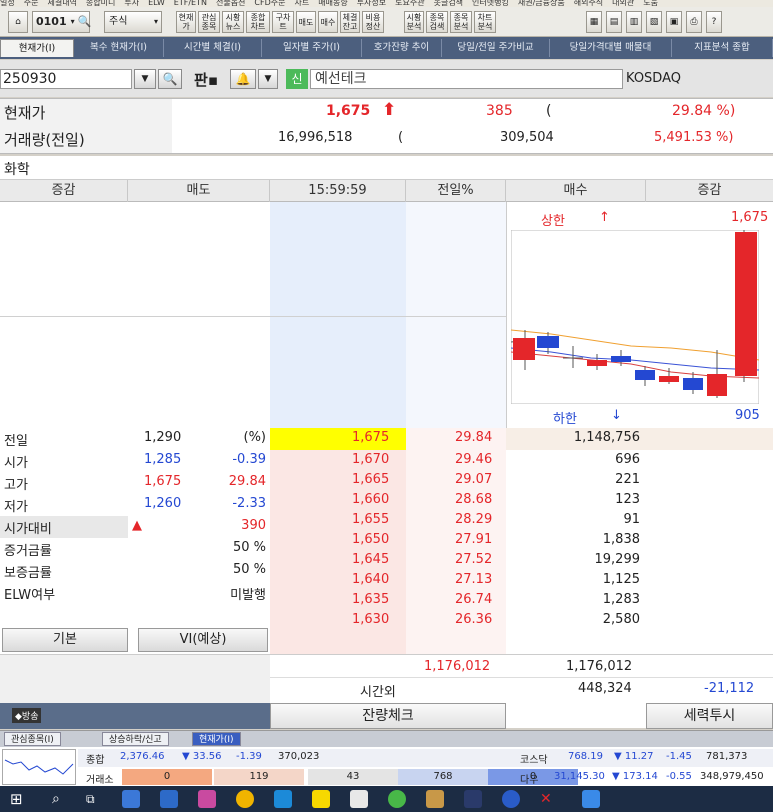 The height and width of the screenshot is (812, 773). What do you see at coordinates (457, 666) in the screenshot?
I see `total-ask-qty: 1,176,012` at bounding box center [457, 666].